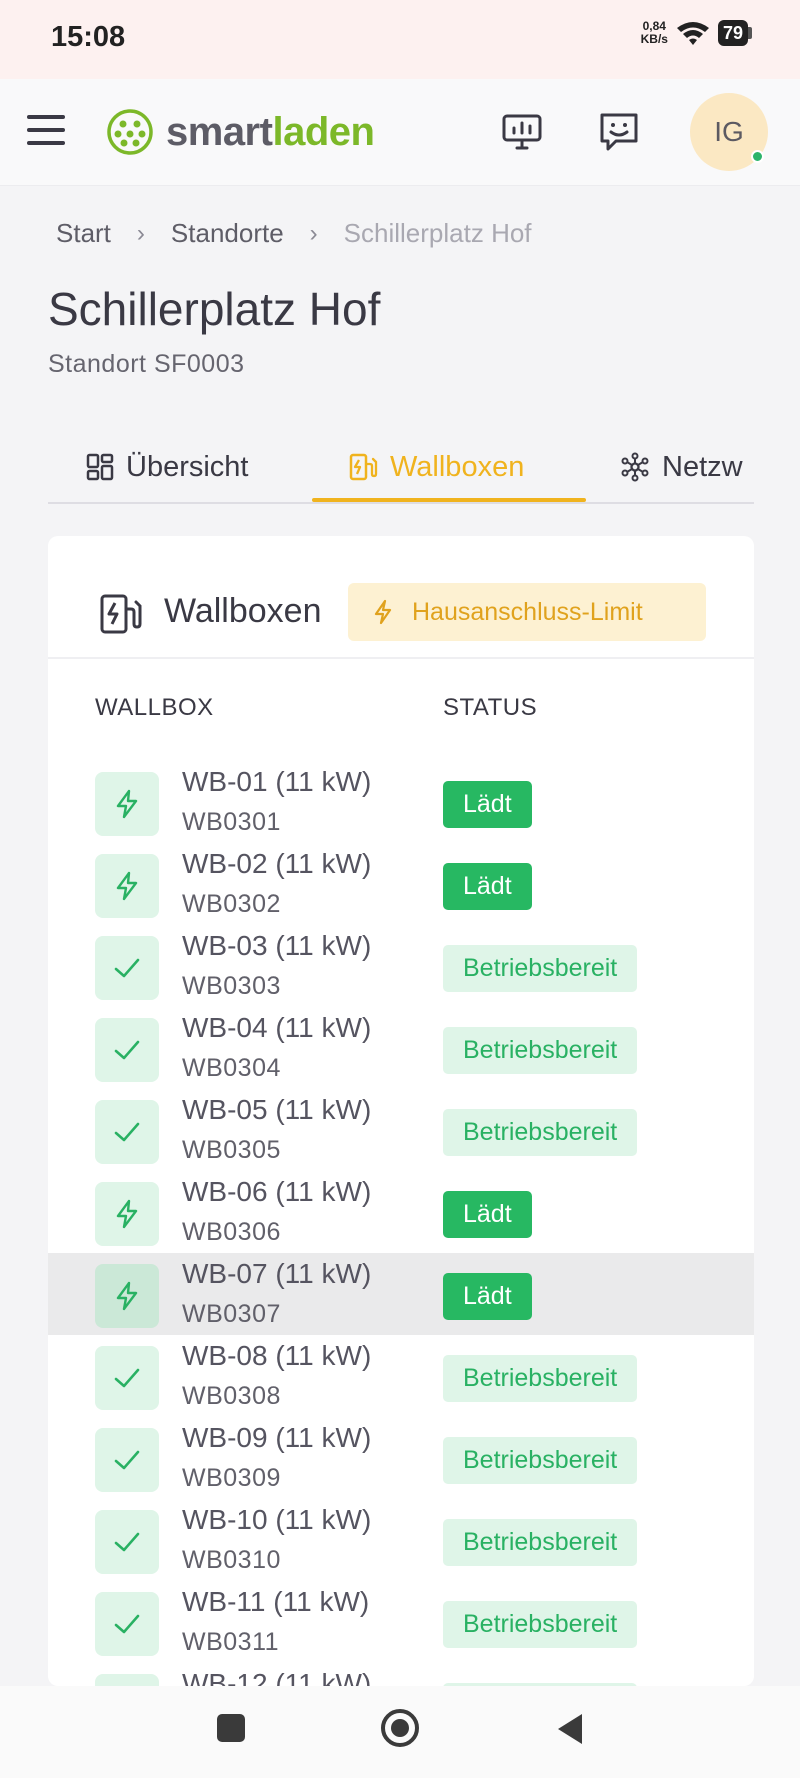 This screenshot has height=1778, width=800. What do you see at coordinates (276, 1192) in the screenshot?
I see `wallbox-name: WB-06 (11 kW)` at bounding box center [276, 1192].